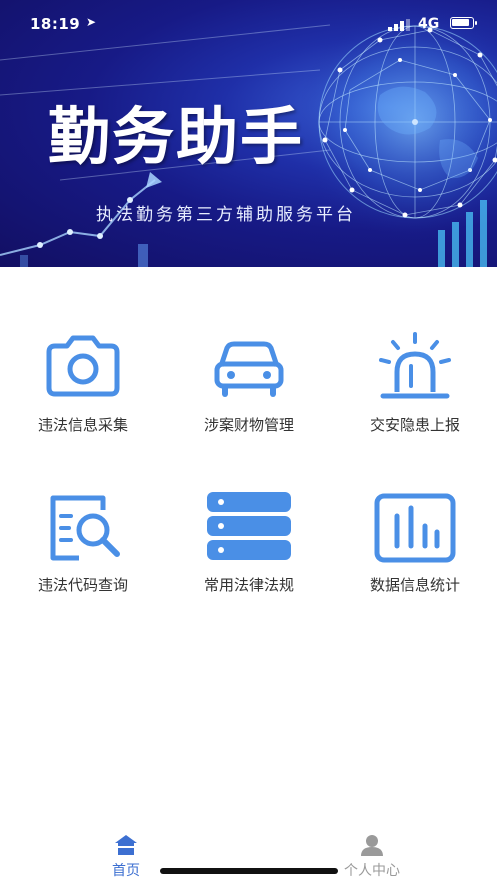 This screenshot has height=883, width=497. I want to click on grid-item-evidence-management: 涉案财物管理, so click(249, 387).